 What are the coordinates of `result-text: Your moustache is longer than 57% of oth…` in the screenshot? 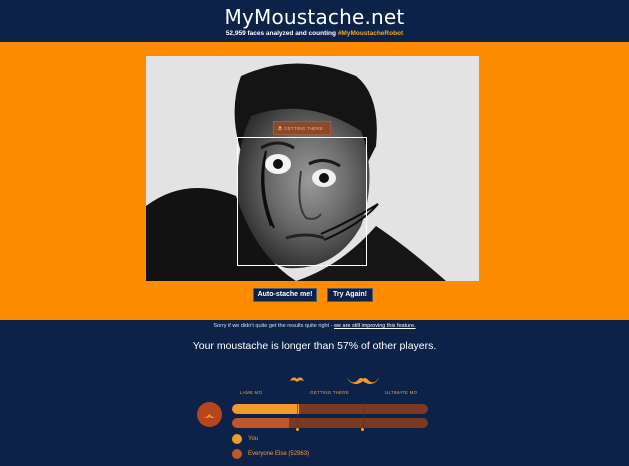 It's located at (314, 346).